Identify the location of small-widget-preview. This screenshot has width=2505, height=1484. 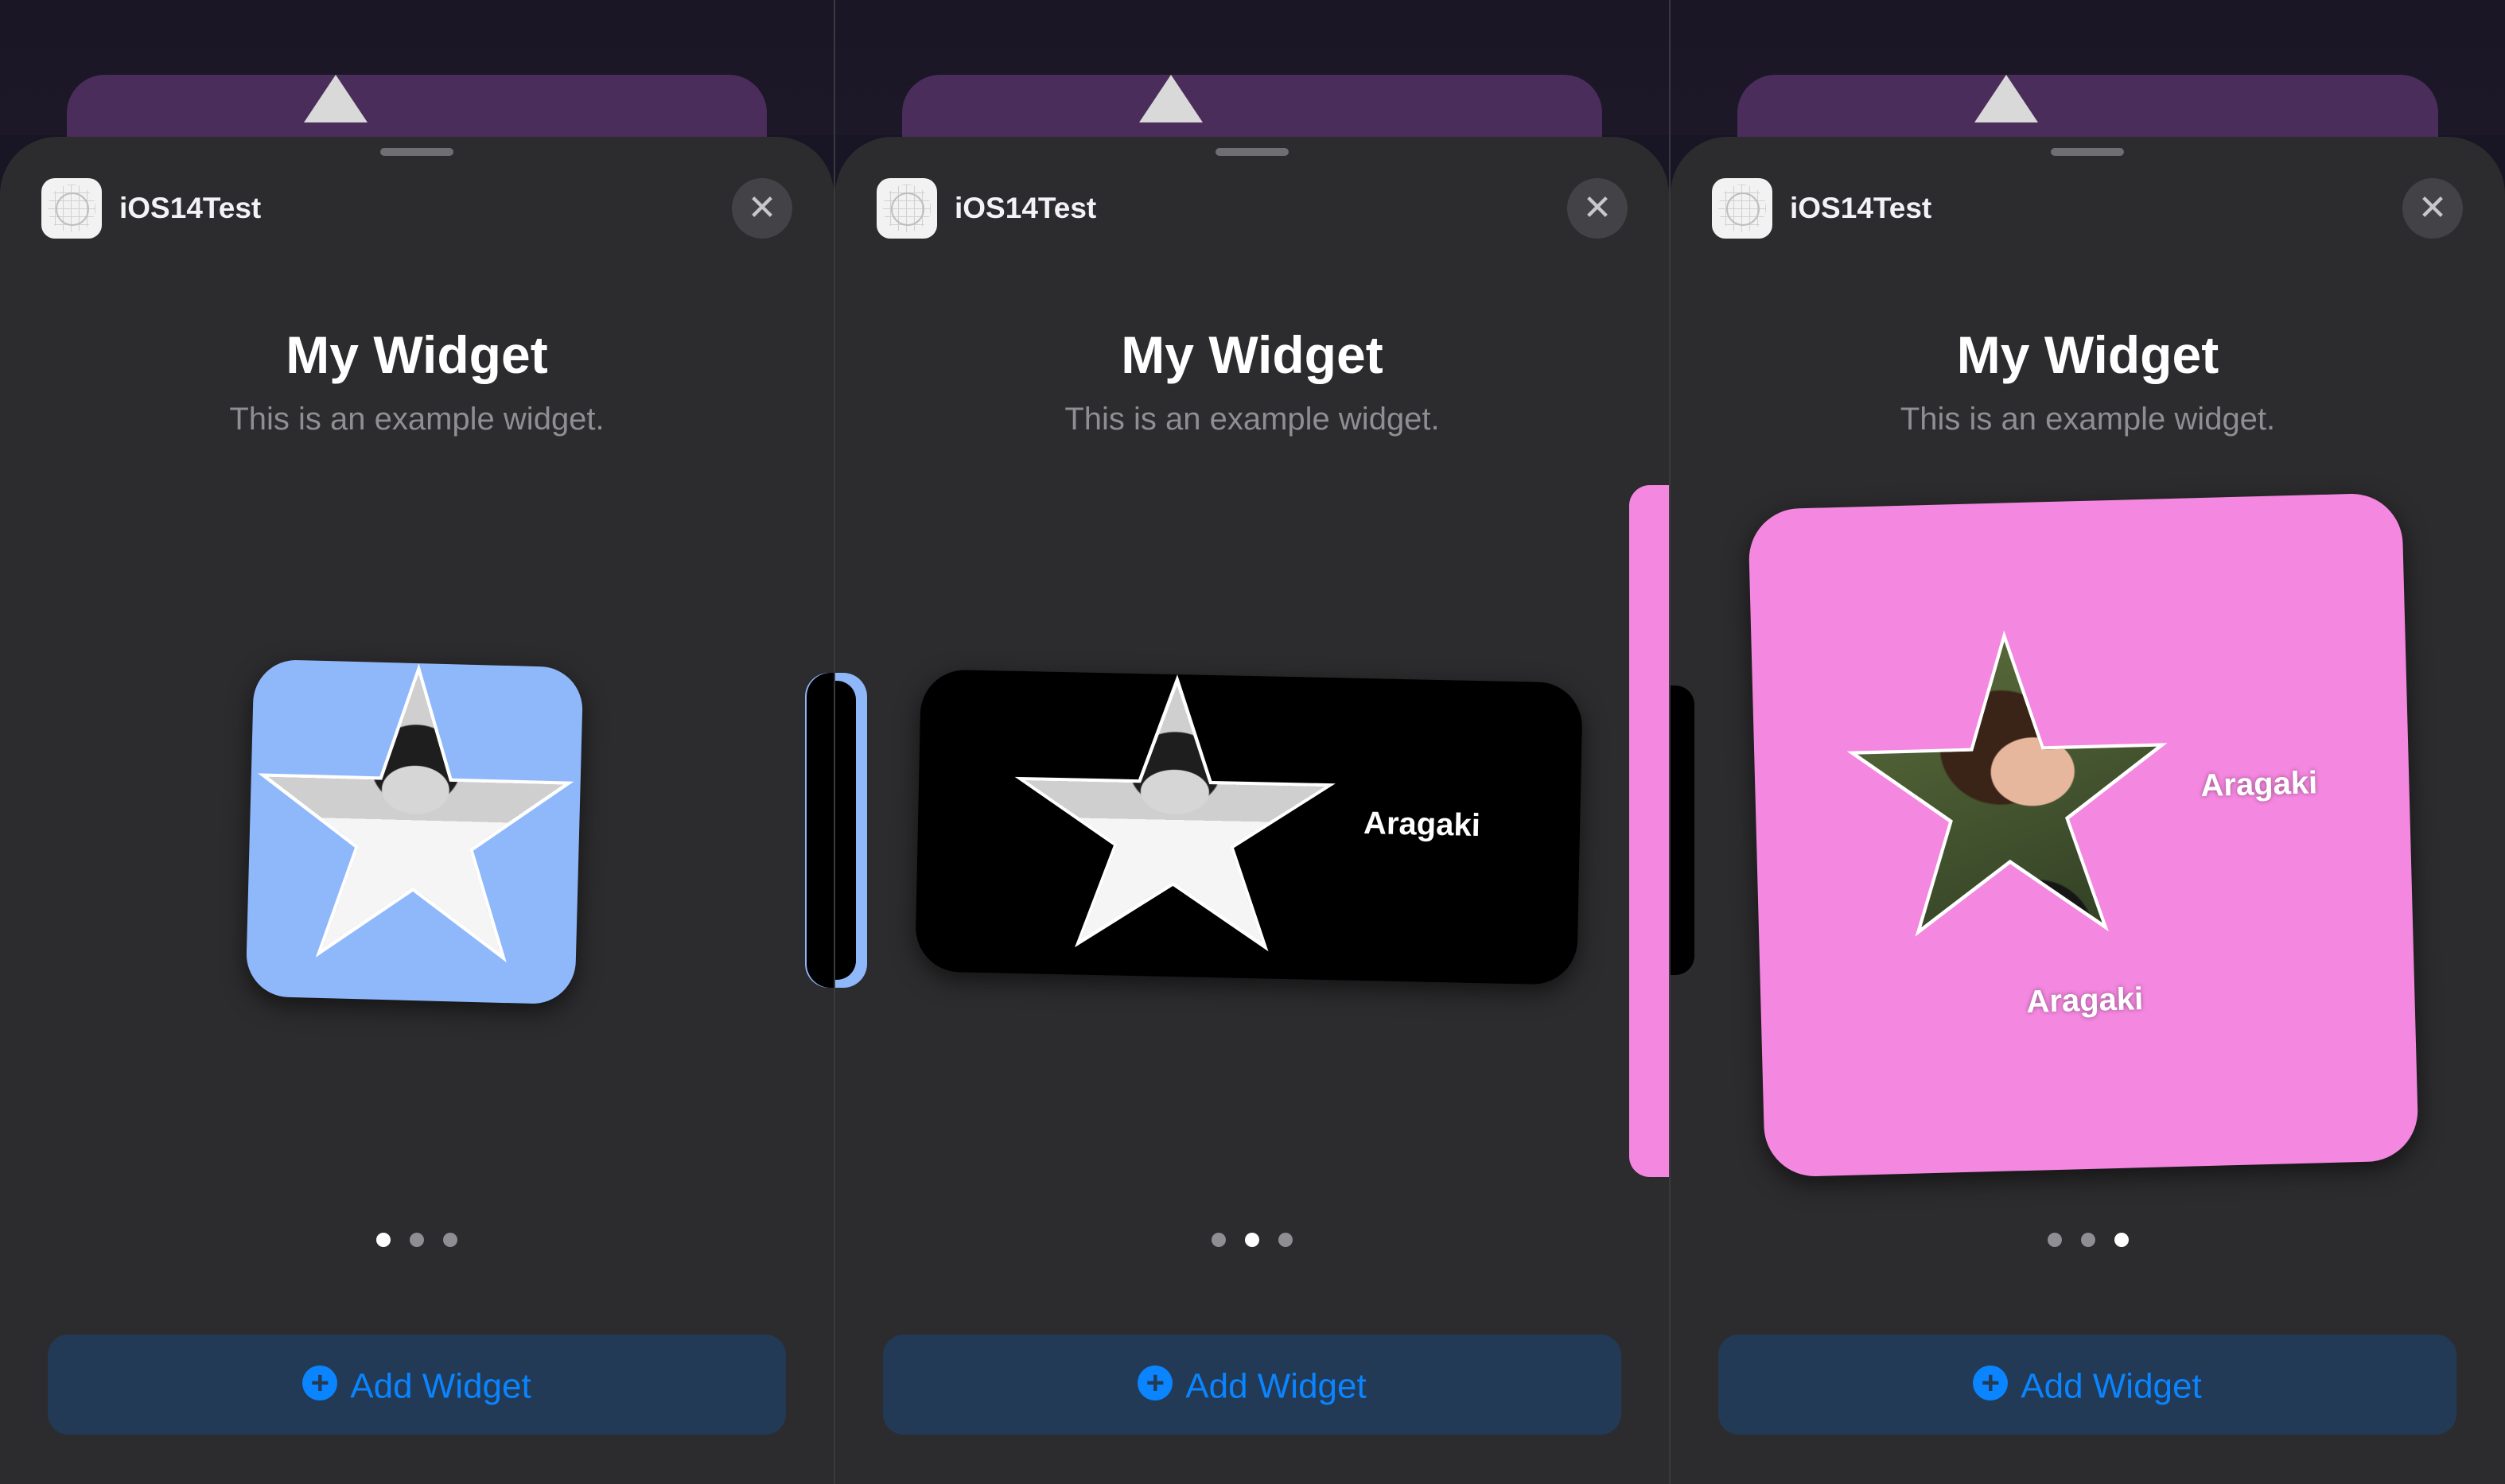
(414, 831).